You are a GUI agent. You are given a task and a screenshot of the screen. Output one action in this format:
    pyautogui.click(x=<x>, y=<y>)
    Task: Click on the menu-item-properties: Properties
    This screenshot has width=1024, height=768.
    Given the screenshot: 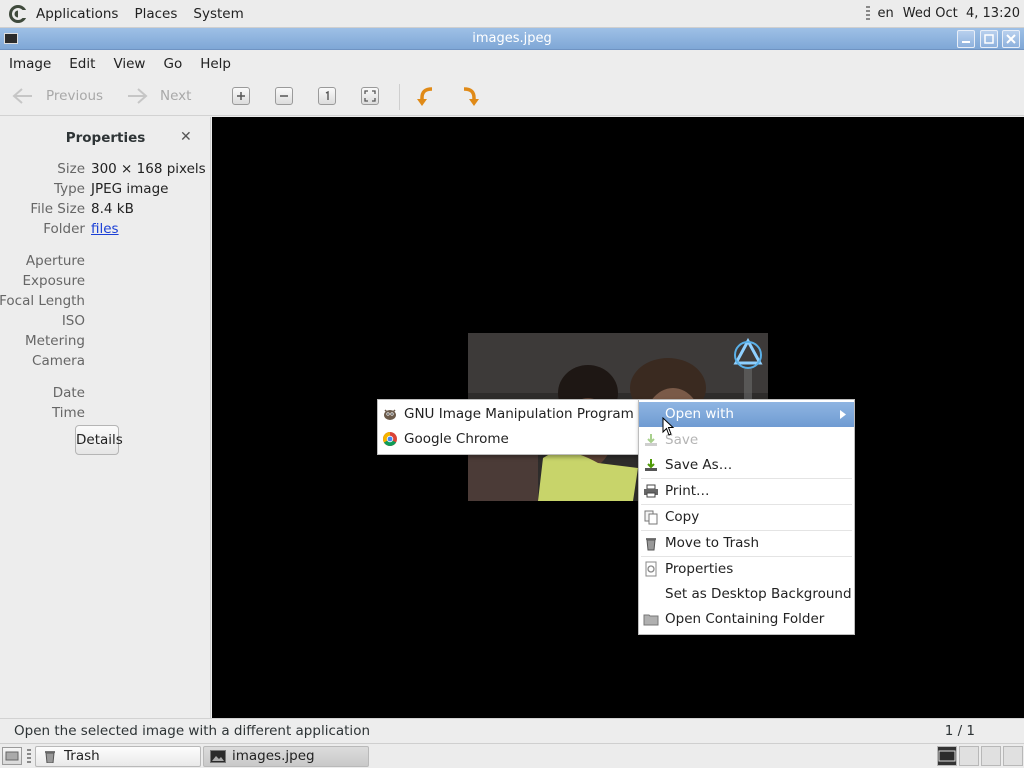 What is the action you would take?
    pyautogui.click(x=746, y=569)
    